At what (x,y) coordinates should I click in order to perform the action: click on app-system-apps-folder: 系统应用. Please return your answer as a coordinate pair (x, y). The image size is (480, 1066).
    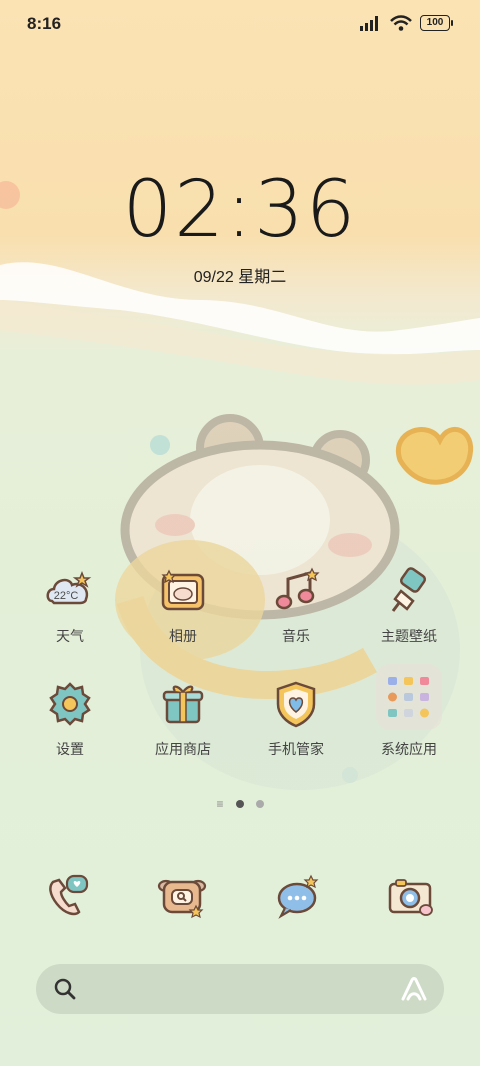
    Looking at the image, I should click on (409, 711).